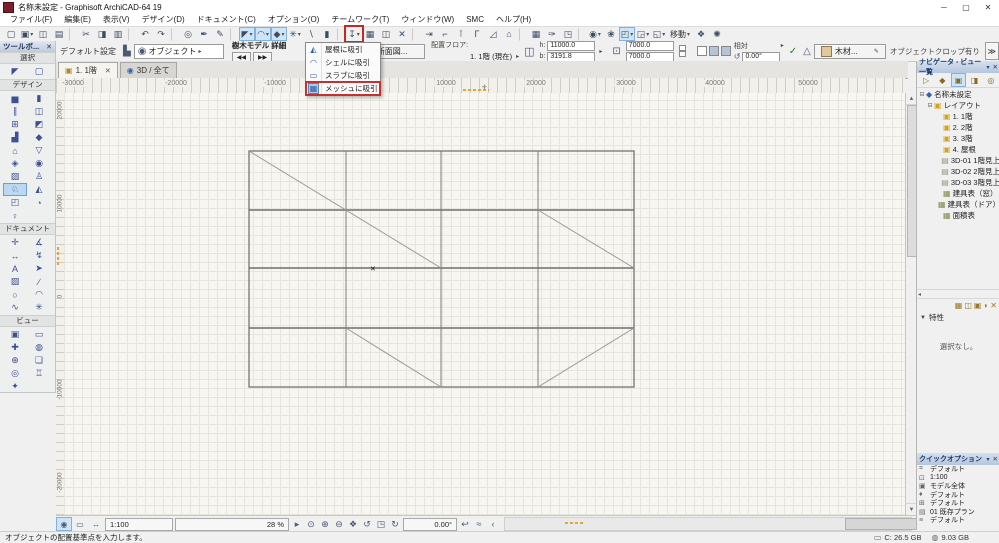 This screenshot has width=999, height=543. What do you see at coordinates (343, 62) in the screenshot?
I see `menu-gravitate-shell: ◠ シェルに吸引` at bounding box center [343, 62].